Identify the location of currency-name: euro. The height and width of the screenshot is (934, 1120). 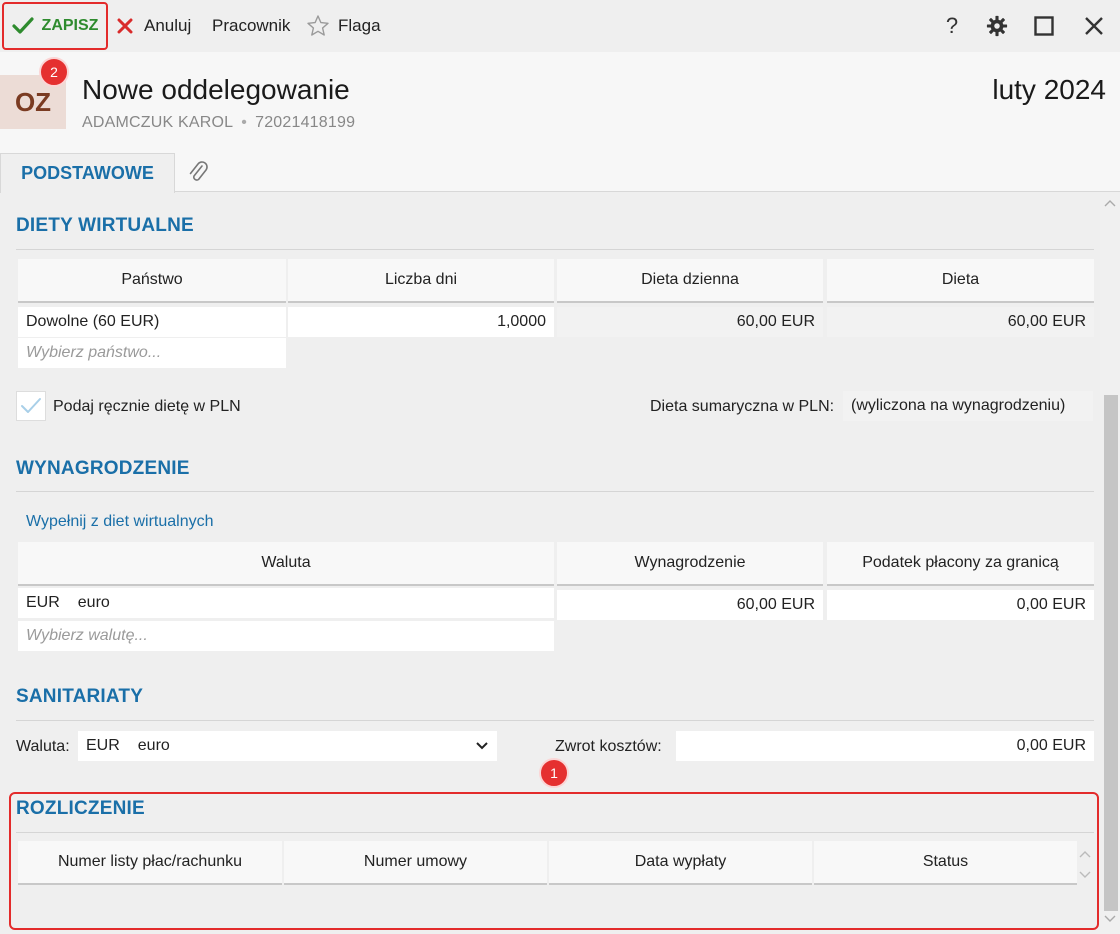
(93, 602).